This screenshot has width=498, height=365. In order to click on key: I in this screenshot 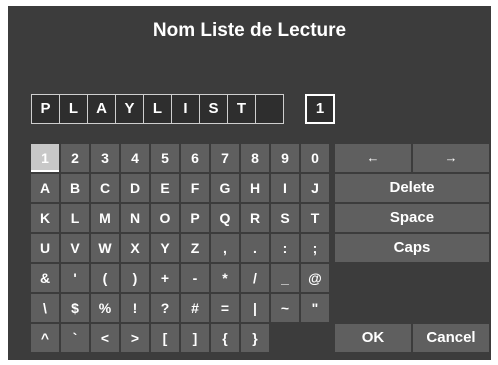, I will do `click(285, 188)`.